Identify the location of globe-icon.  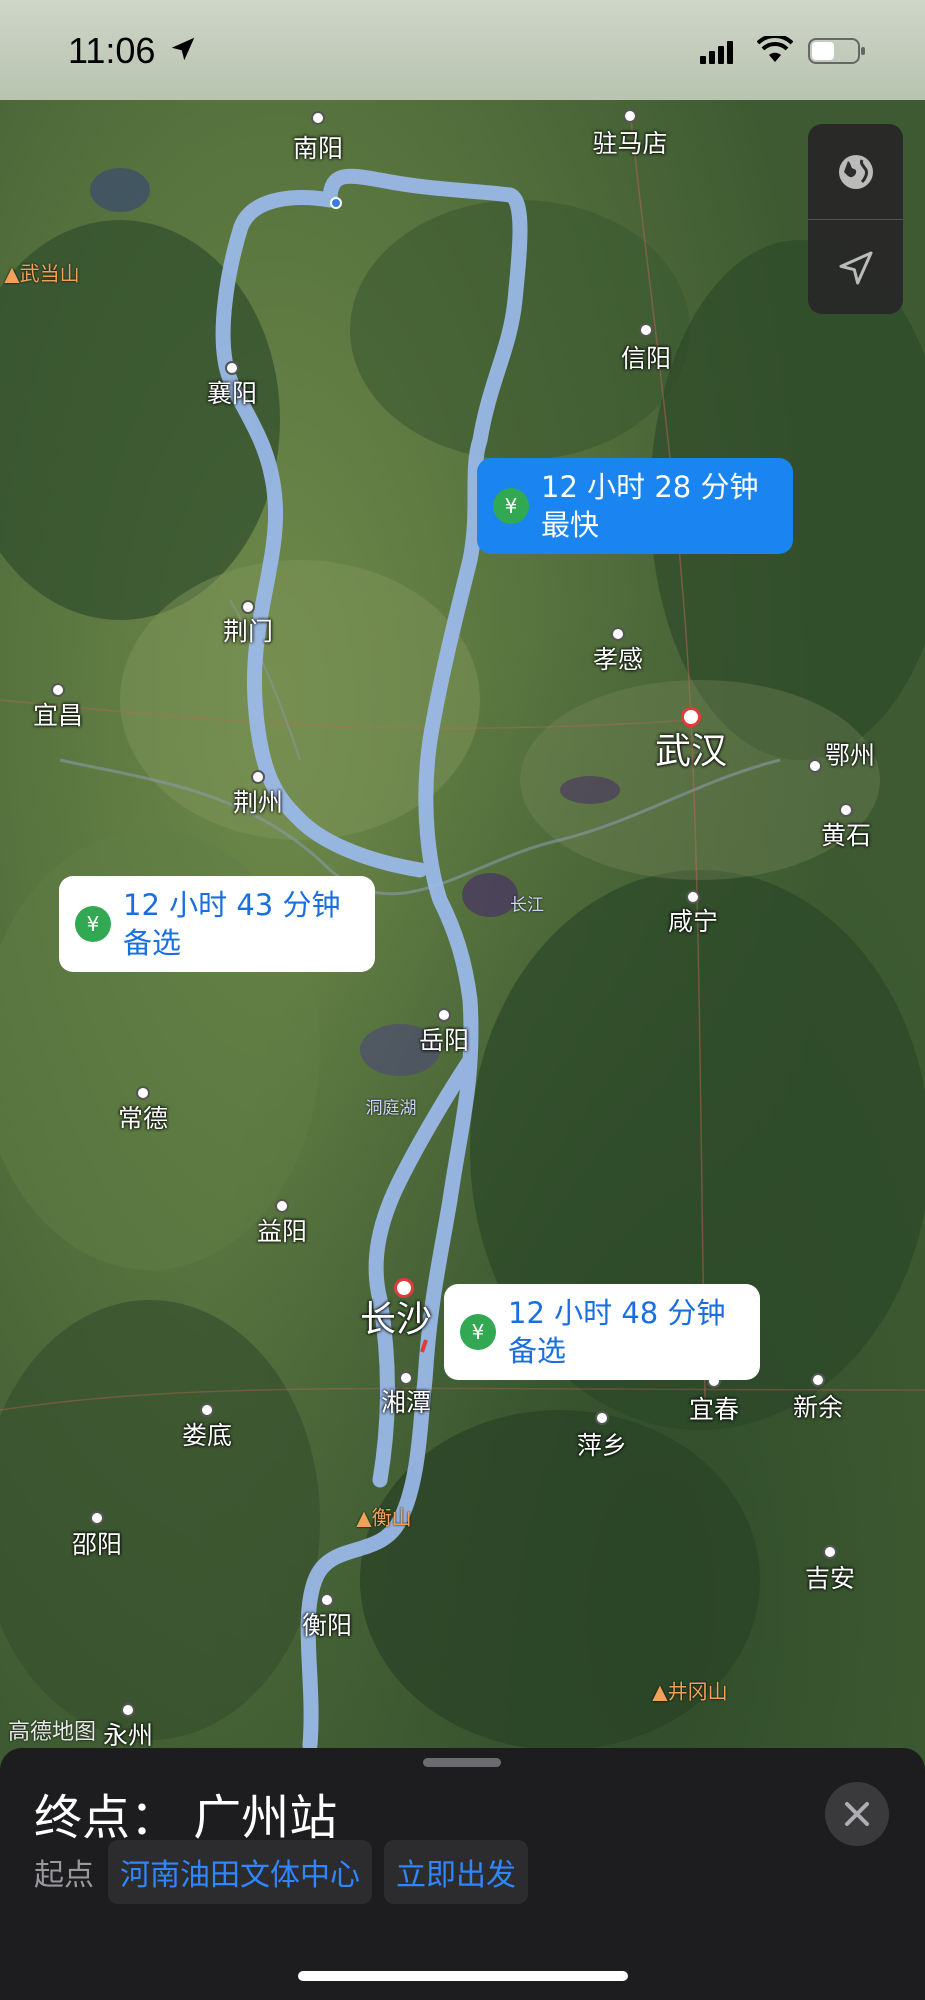
(855, 171).